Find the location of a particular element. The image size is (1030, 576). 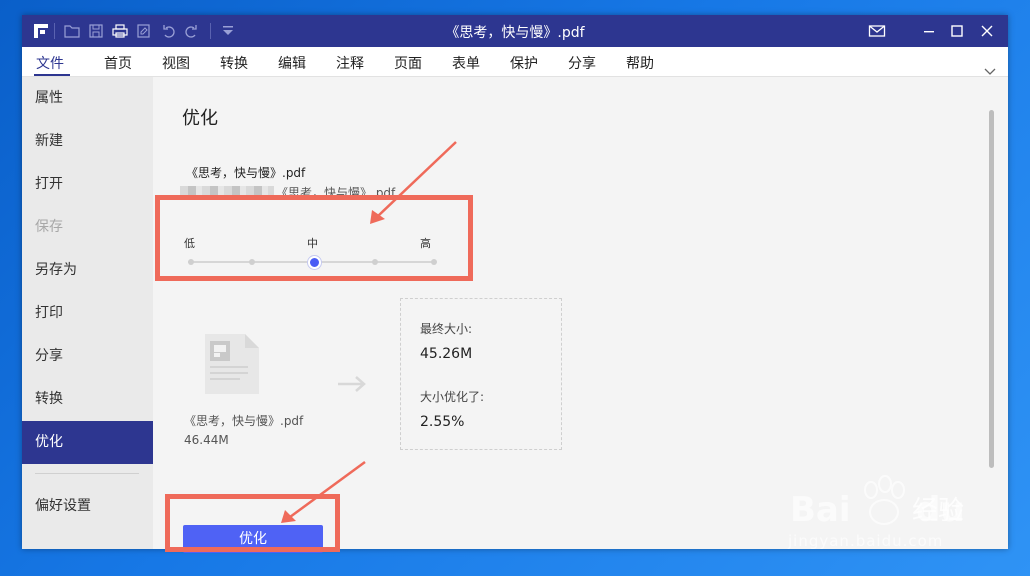

menu-convert: 转换 is located at coordinates (234, 63).